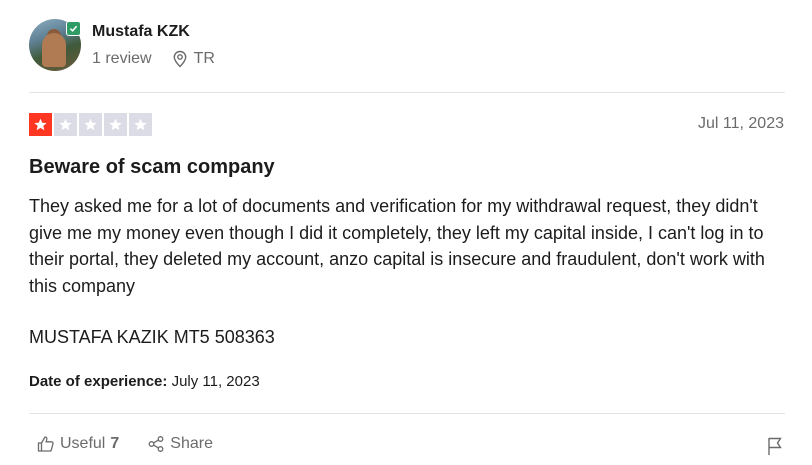 The height and width of the screenshot is (465, 812). What do you see at coordinates (73, 28) in the screenshot?
I see `verified-check-icon` at bounding box center [73, 28].